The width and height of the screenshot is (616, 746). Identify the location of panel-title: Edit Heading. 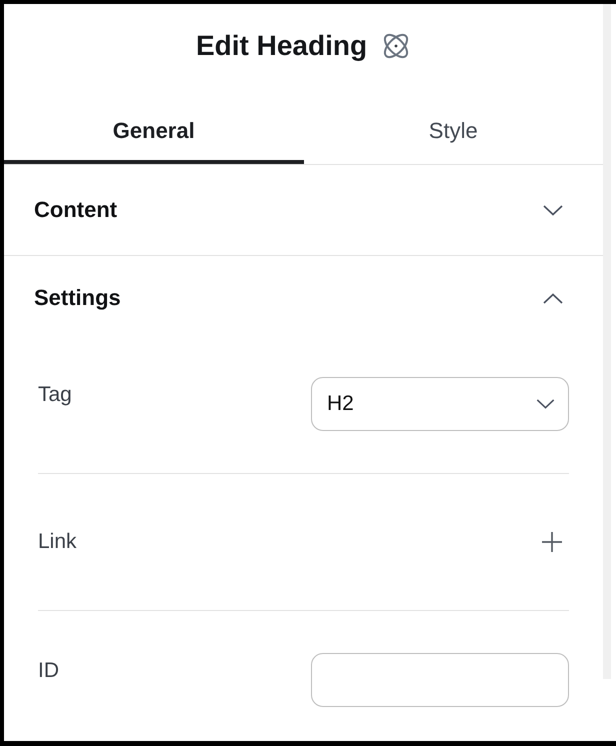
(282, 46).